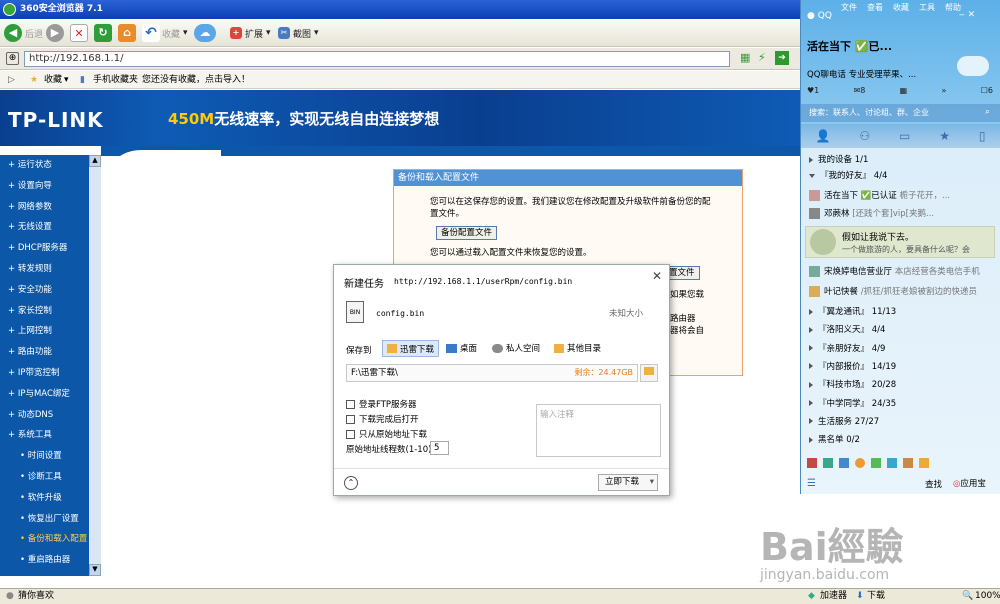 The image size is (1000, 604). Describe the element at coordinates (896, 440) in the screenshot. I see `qq-group-row: 黑名单 0/2` at that location.